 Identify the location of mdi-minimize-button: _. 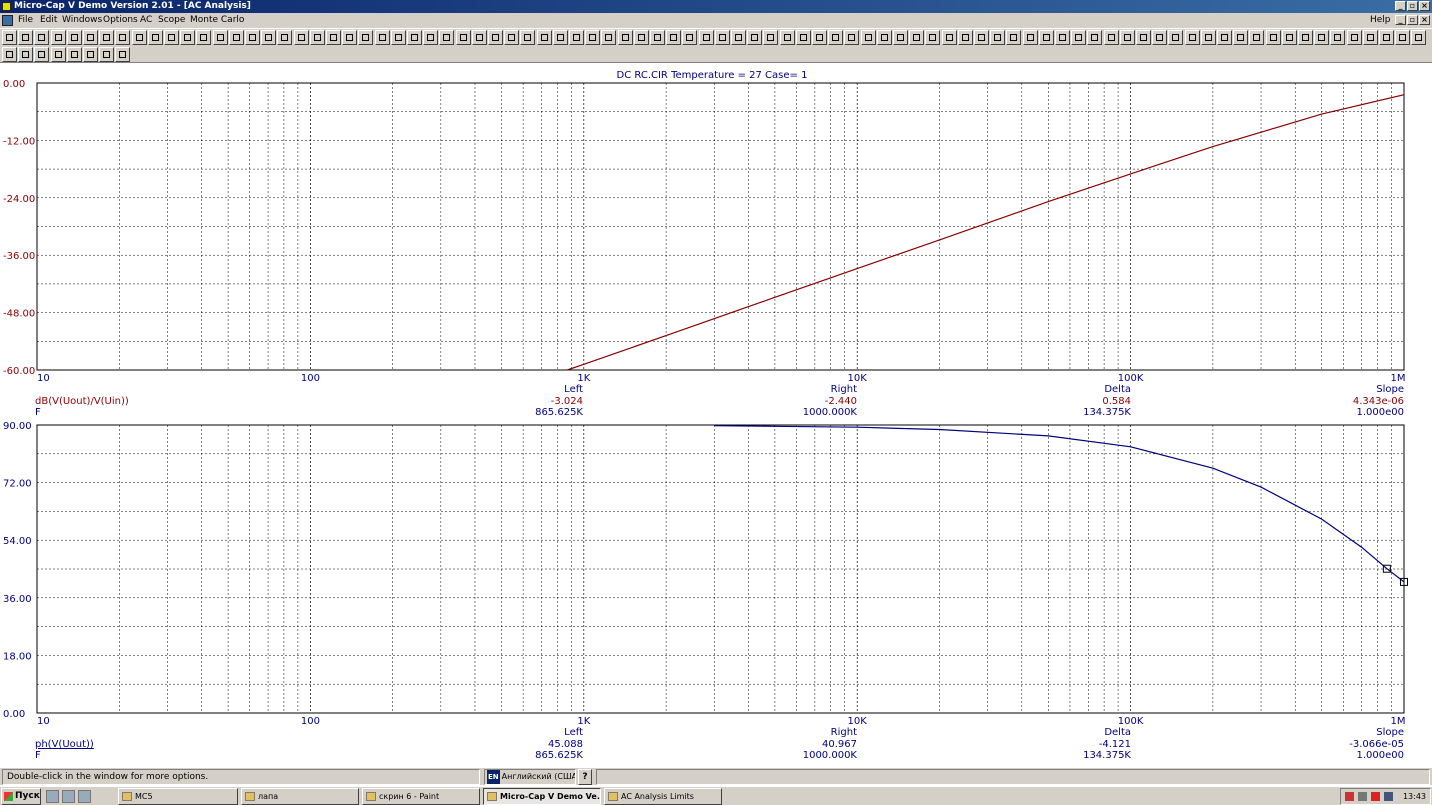
(1400, 20).